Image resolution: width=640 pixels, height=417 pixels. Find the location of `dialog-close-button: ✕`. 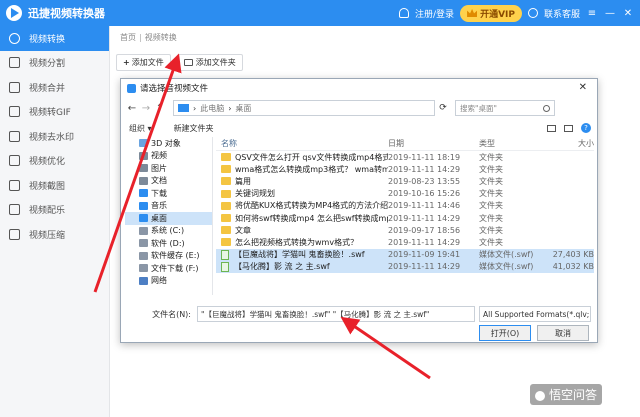

dialog-close-button: ✕ is located at coordinates (583, 87).